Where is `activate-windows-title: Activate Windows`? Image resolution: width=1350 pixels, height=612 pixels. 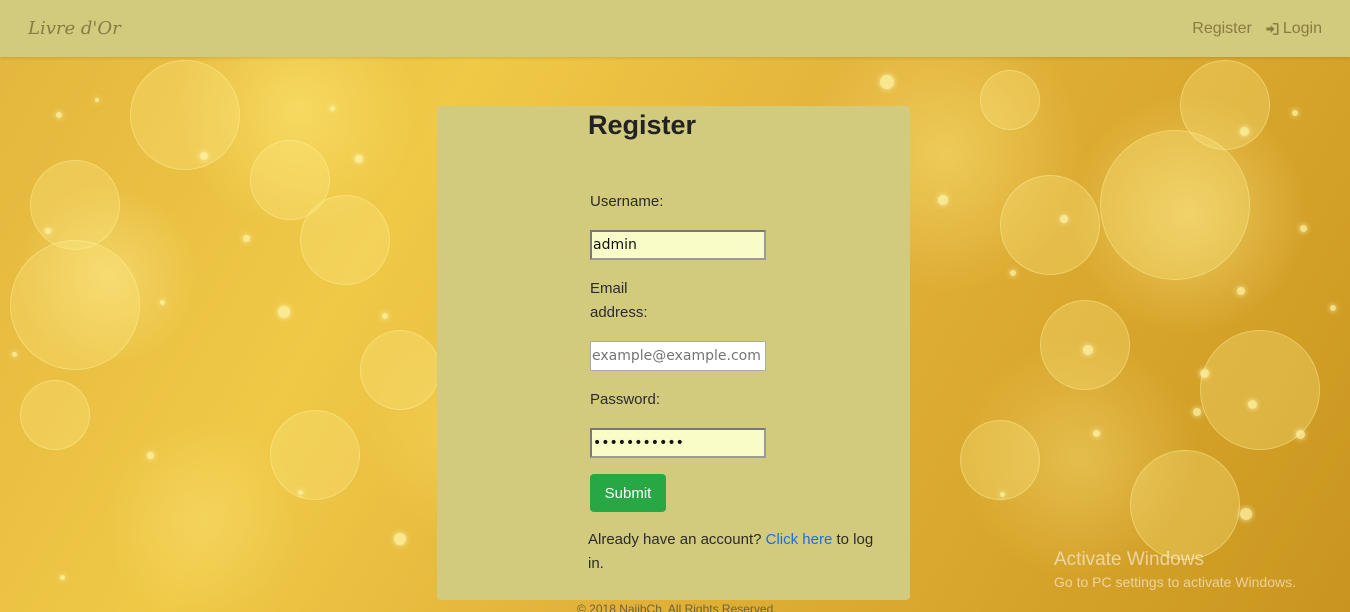 activate-windows-title: Activate Windows is located at coordinates (1129, 559).